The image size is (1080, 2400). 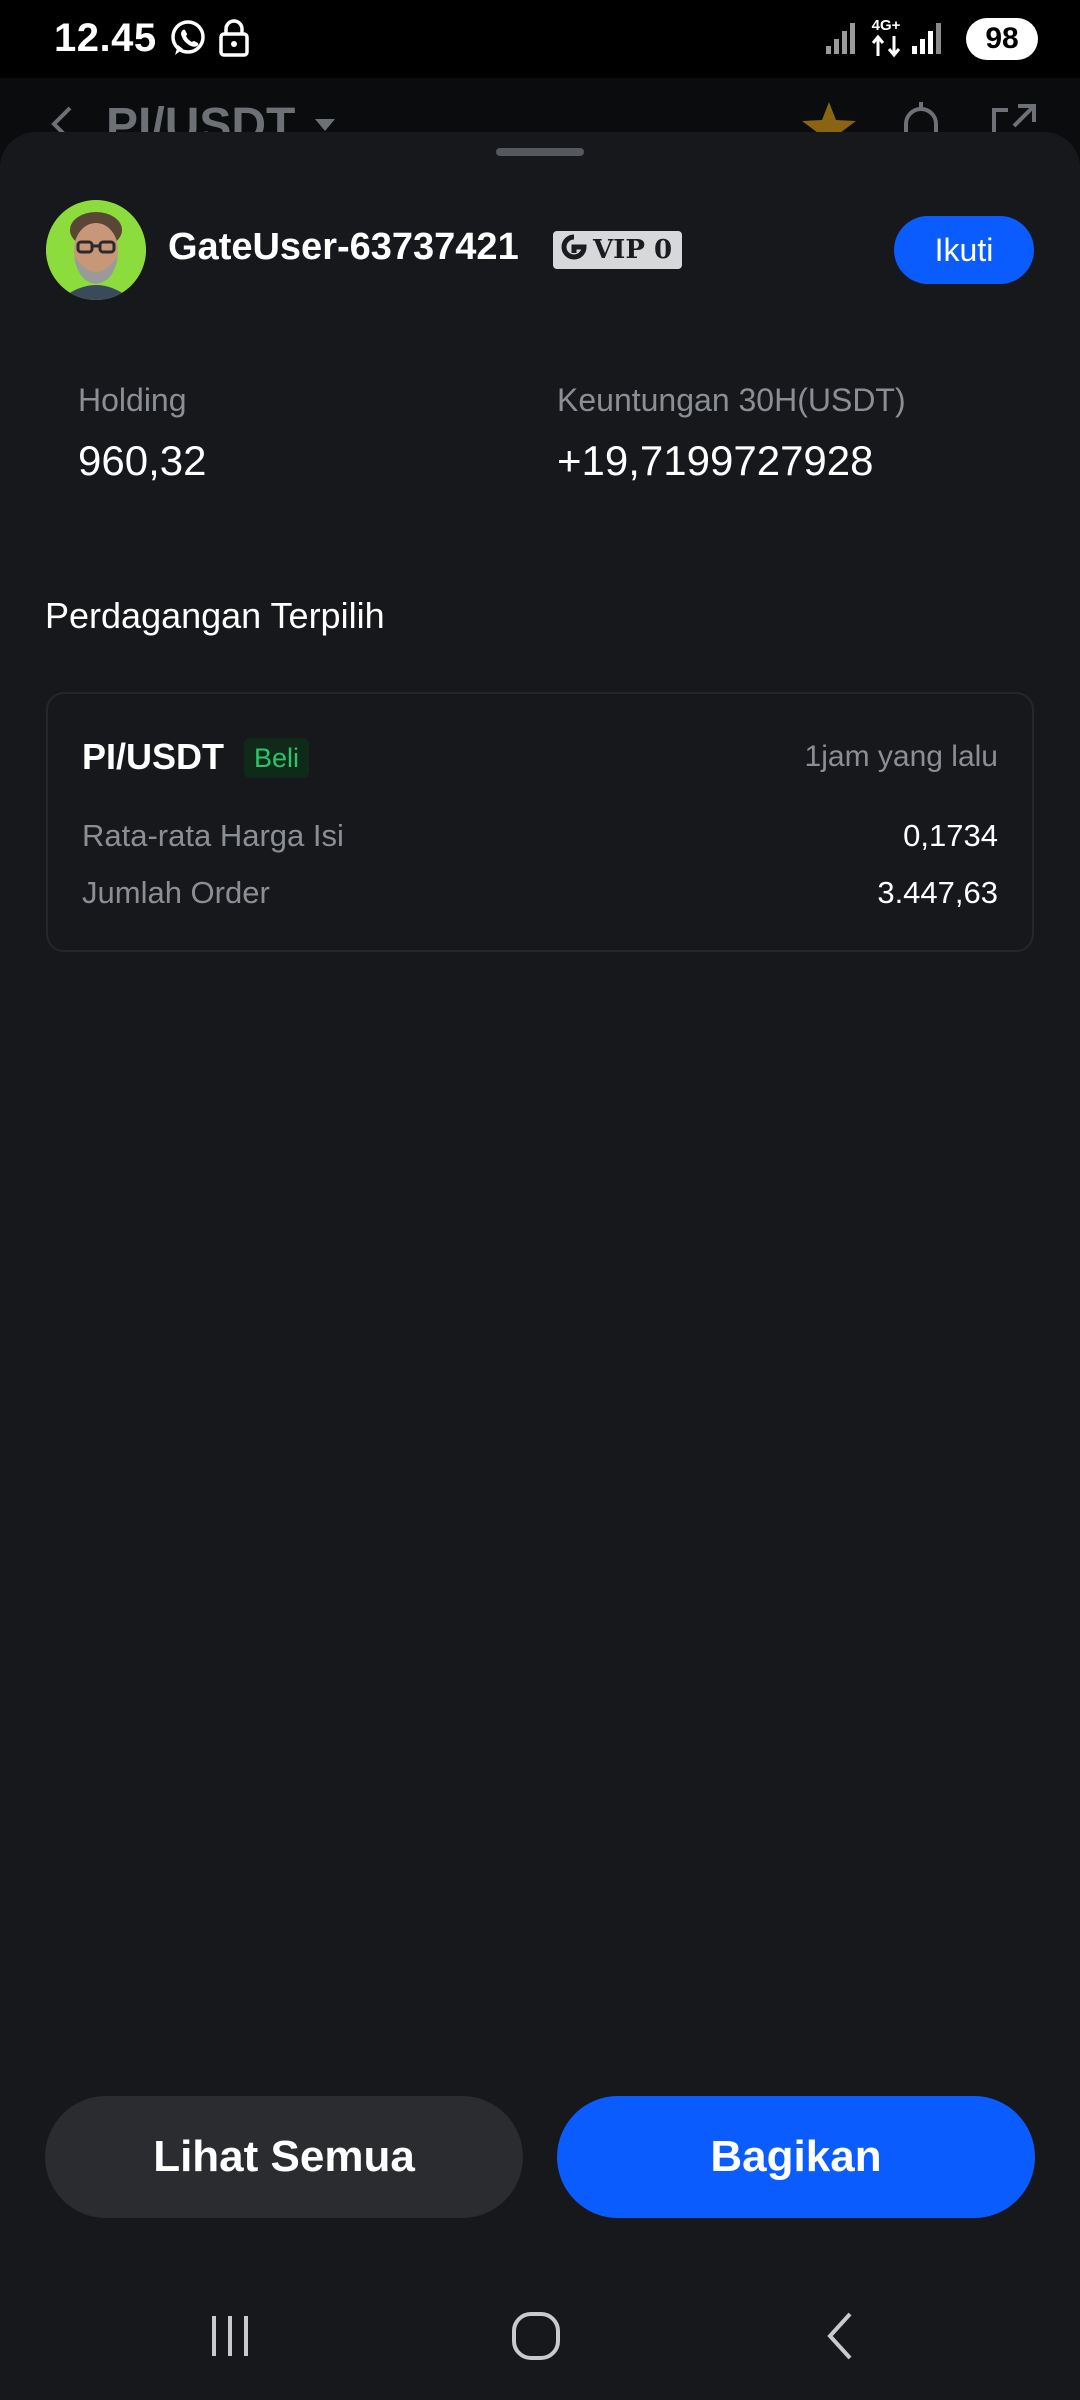 I want to click on recent-apps-icon, so click(x=230, y=2338).